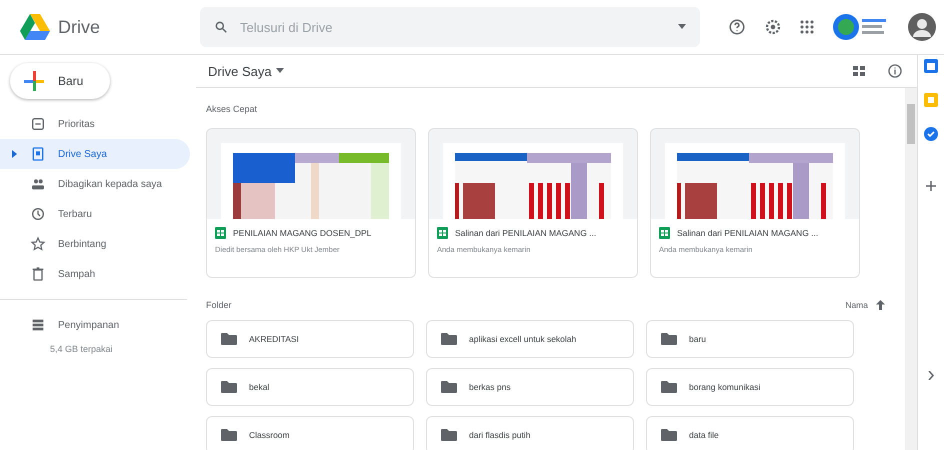 The height and width of the screenshot is (450, 944). Describe the element at coordinates (807, 27) in the screenshot. I see `apps-grid-icon` at that location.